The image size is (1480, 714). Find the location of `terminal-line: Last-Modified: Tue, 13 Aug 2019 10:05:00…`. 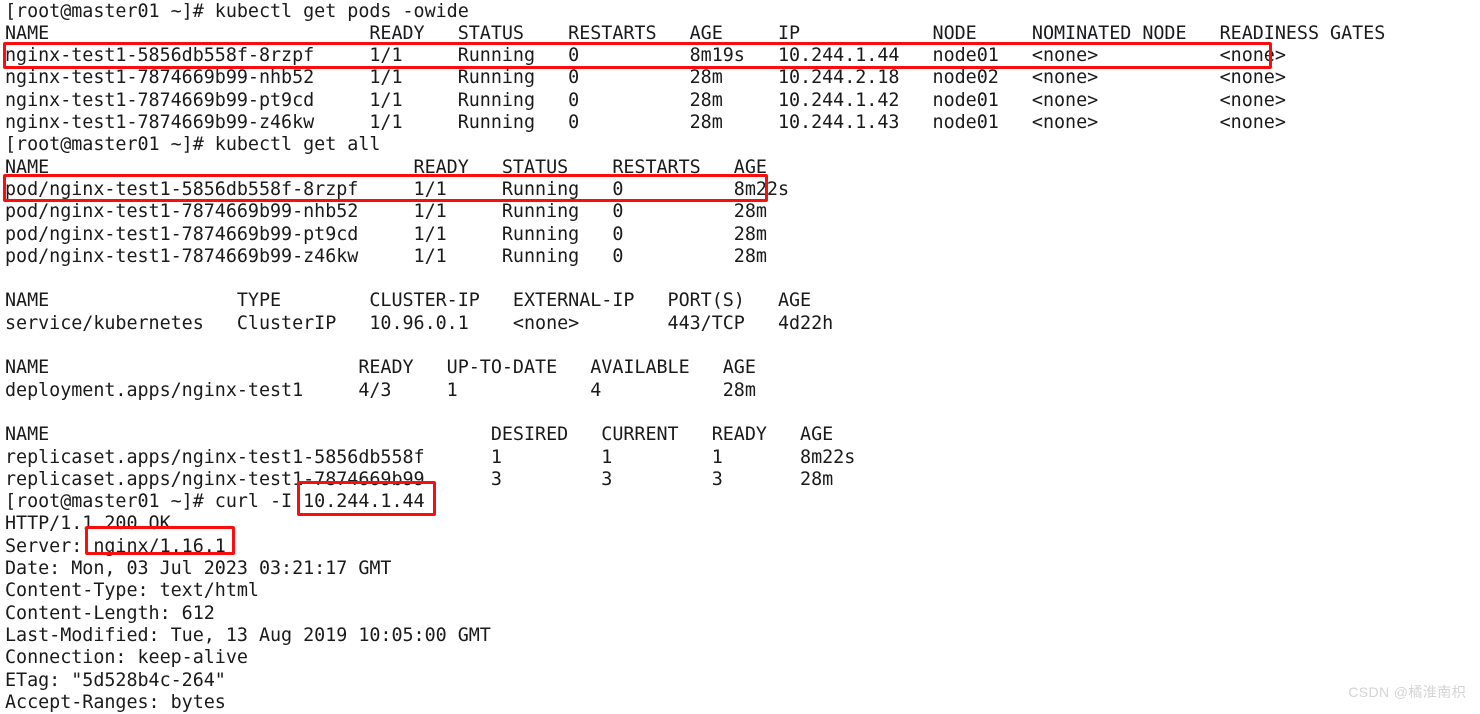

terminal-line: Last-Modified: Tue, 13 Aug 2019 10:05:00… is located at coordinates (248, 635).